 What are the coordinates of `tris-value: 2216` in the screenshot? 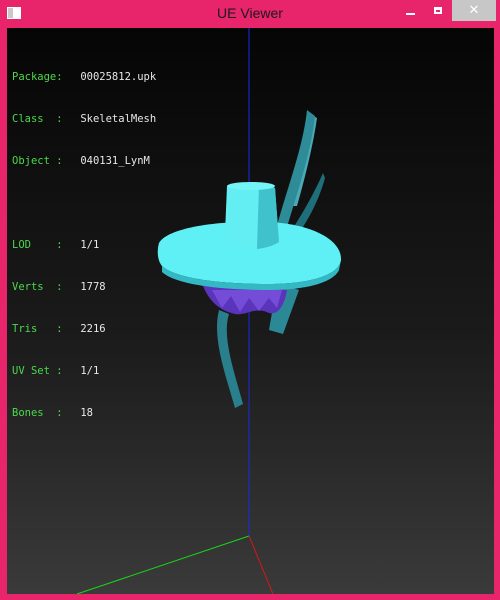 It's located at (93, 329).